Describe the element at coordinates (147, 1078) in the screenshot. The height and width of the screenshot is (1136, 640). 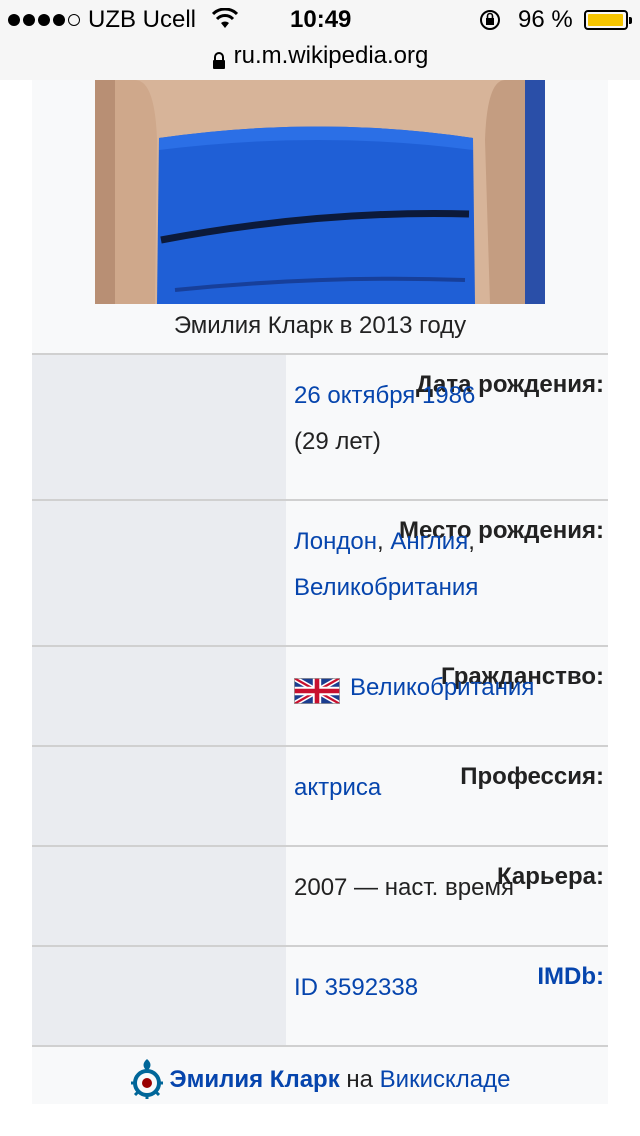
I see `wikimedia-commons-icon` at that location.